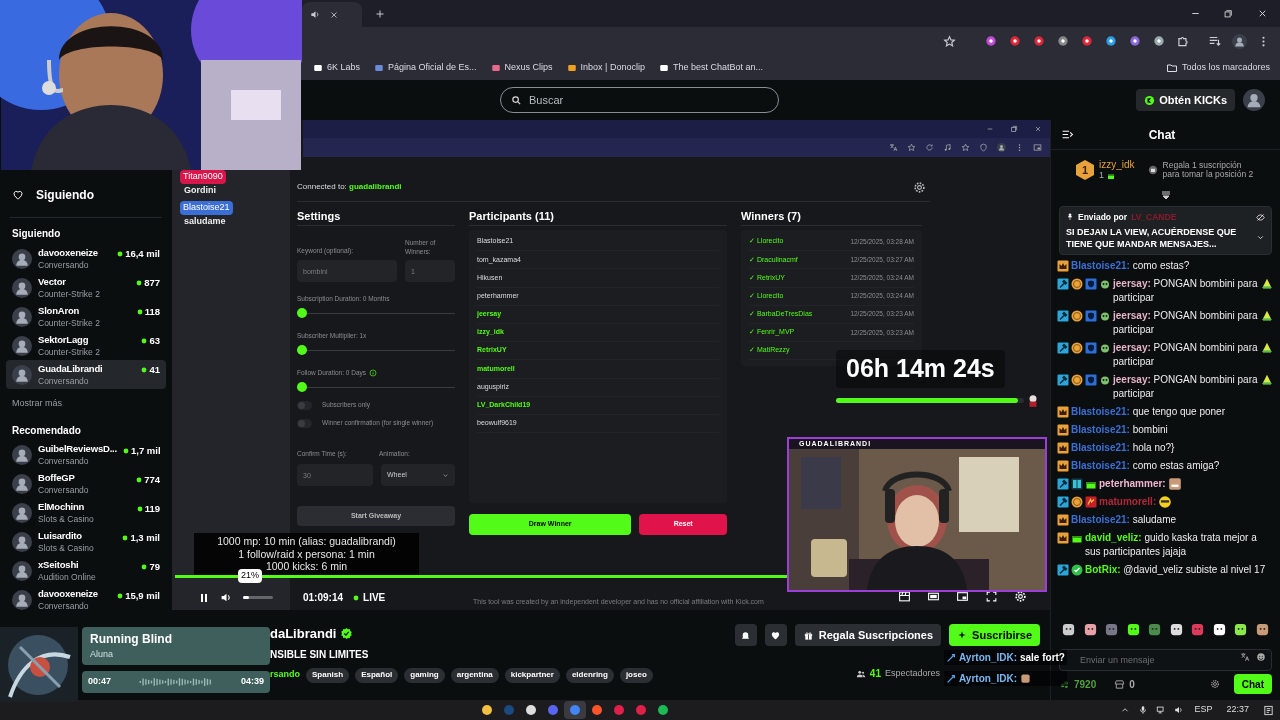  Describe the element at coordinates (1063, 519) in the screenshot. I see `crown-badge-icon` at that location.